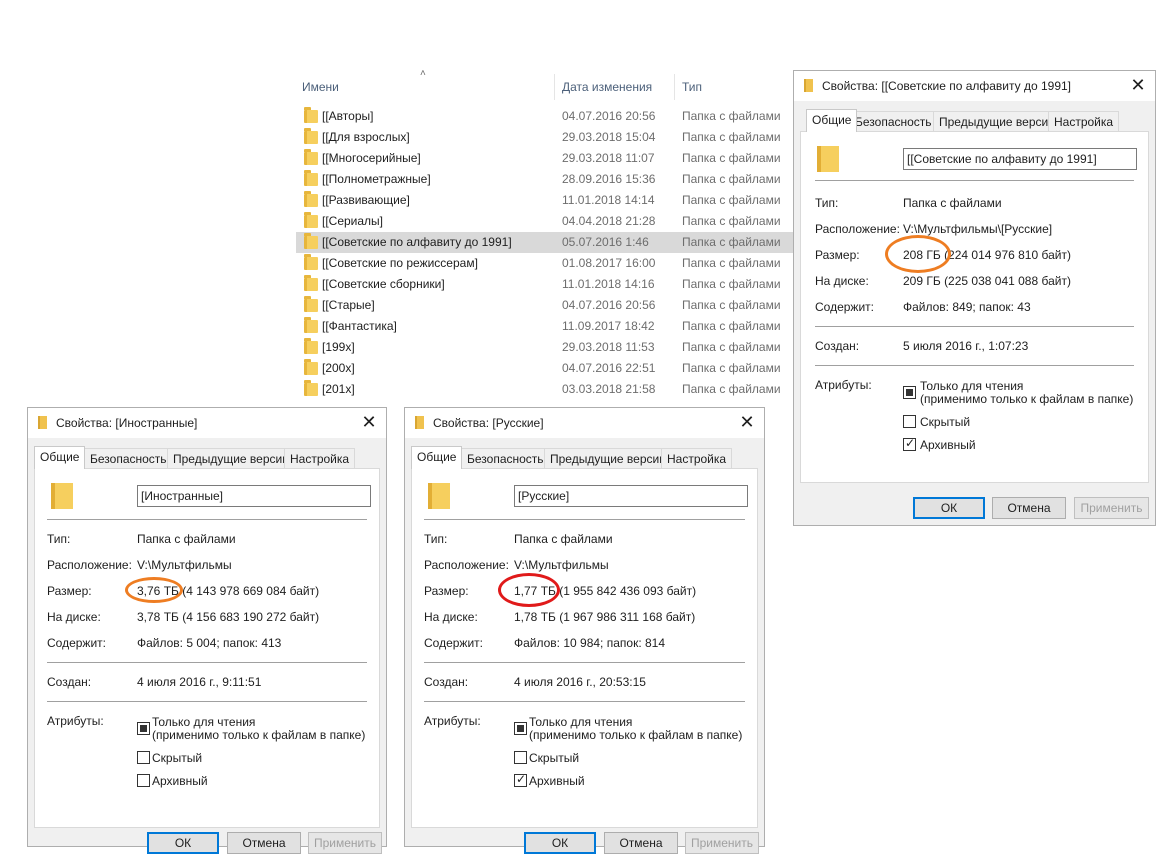 This screenshot has height=854, width=1168. What do you see at coordinates (546, 305) in the screenshot?
I see `list-item: [[Старые] 04.07.2016 20:56 Папка с файлами` at bounding box center [546, 305].